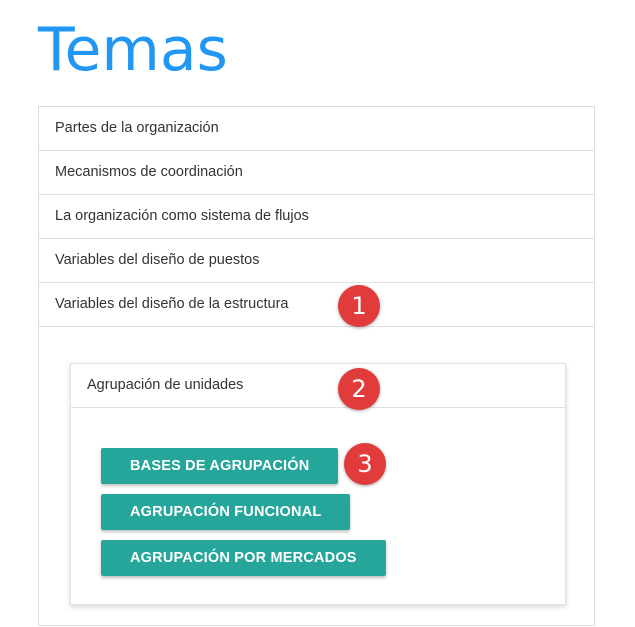 The width and height of the screenshot is (635, 627). Describe the element at coordinates (220, 466) in the screenshot. I see `bases-agrupacion-button: Bases de agrupación` at that location.